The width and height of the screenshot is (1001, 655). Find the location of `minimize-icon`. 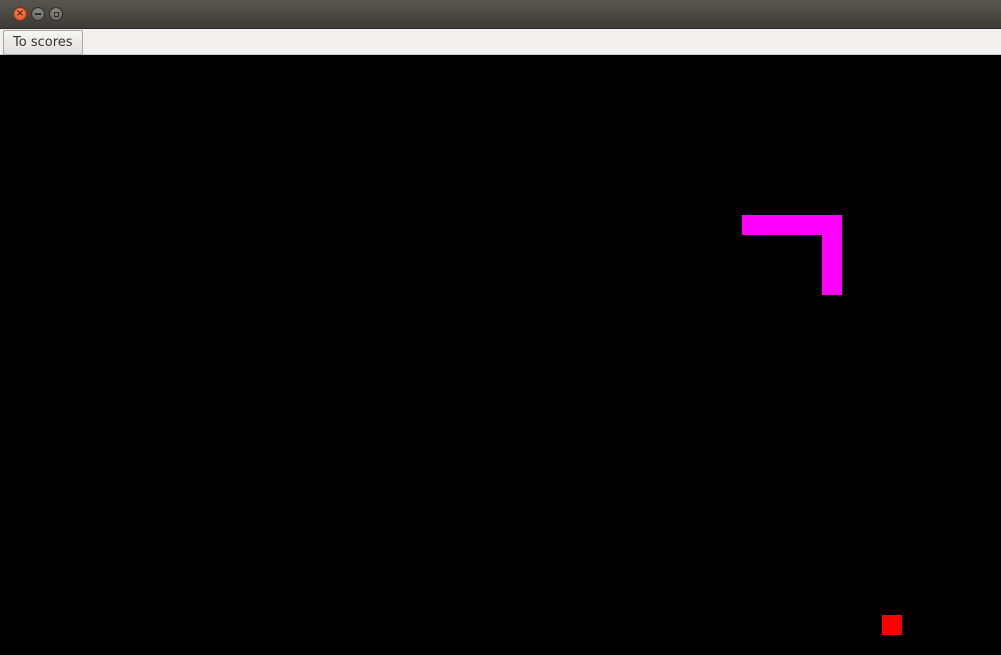

minimize-icon is located at coordinates (38, 14).